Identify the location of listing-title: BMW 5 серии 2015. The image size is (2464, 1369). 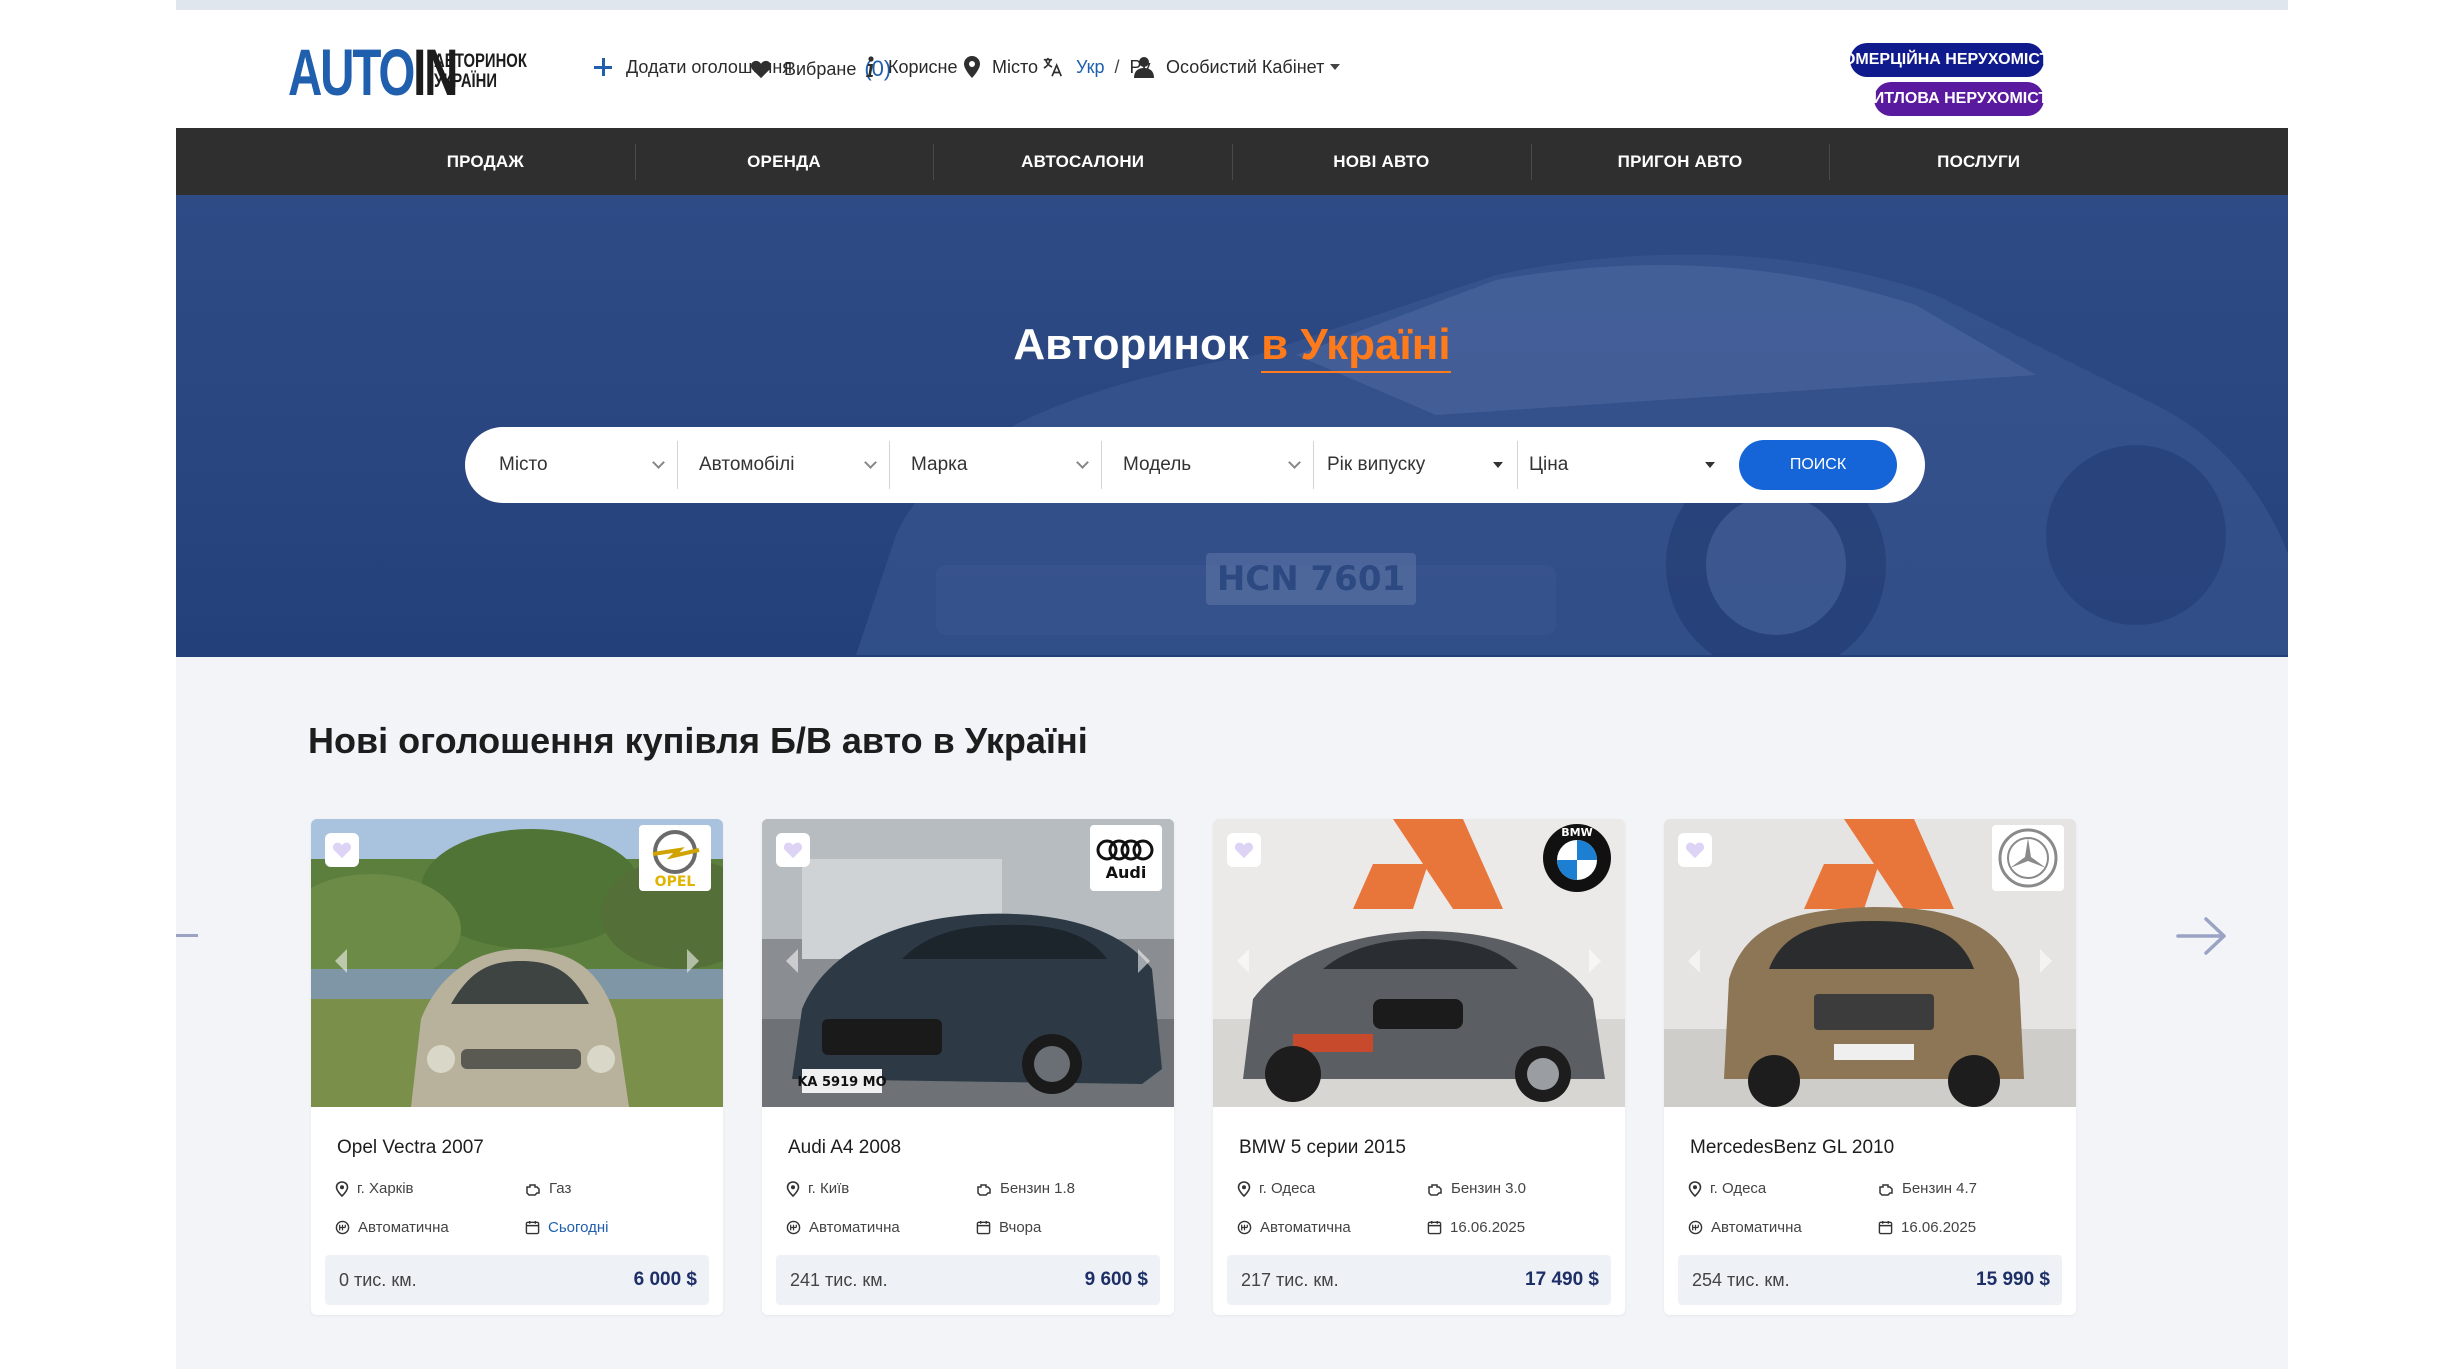
(1322, 1148).